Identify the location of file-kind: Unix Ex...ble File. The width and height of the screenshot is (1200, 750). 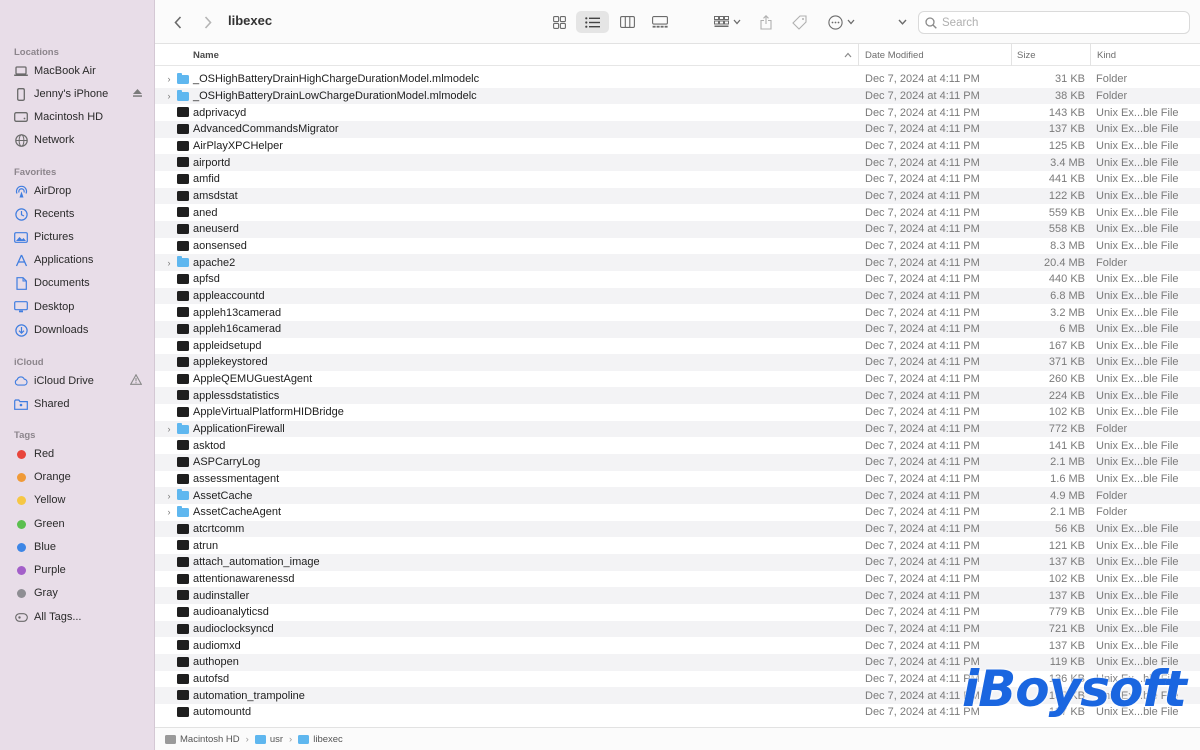
(1137, 545).